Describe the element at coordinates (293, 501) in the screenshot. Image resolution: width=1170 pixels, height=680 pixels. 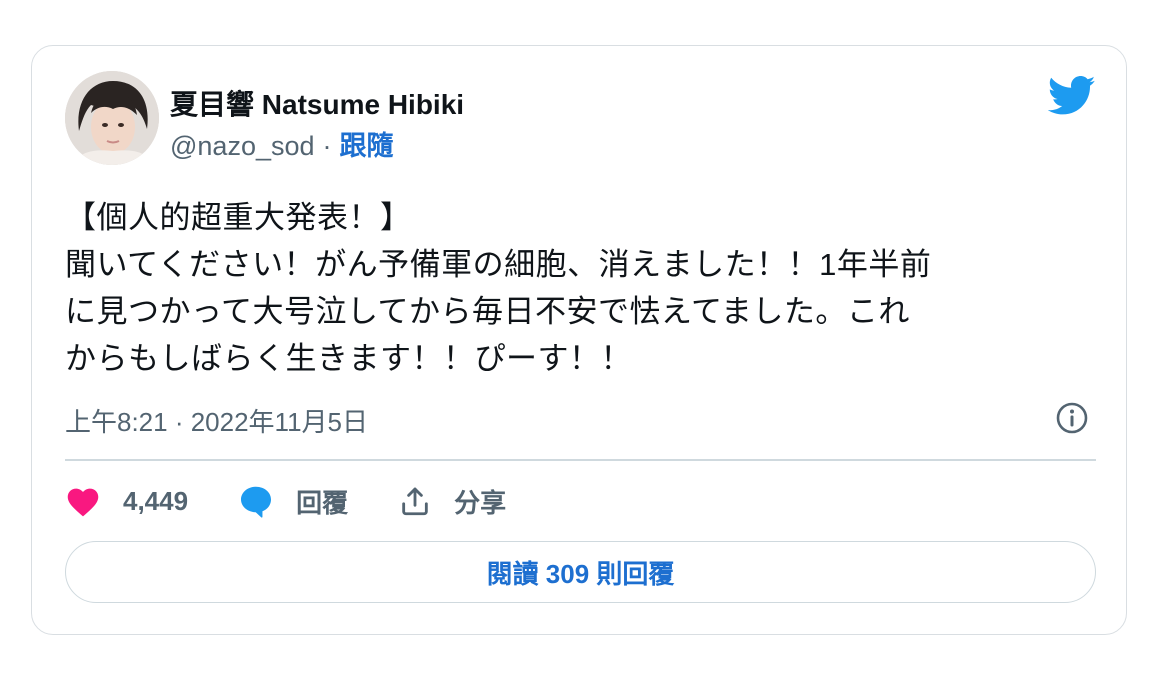
I see `reply-button: 回覆` at that location.